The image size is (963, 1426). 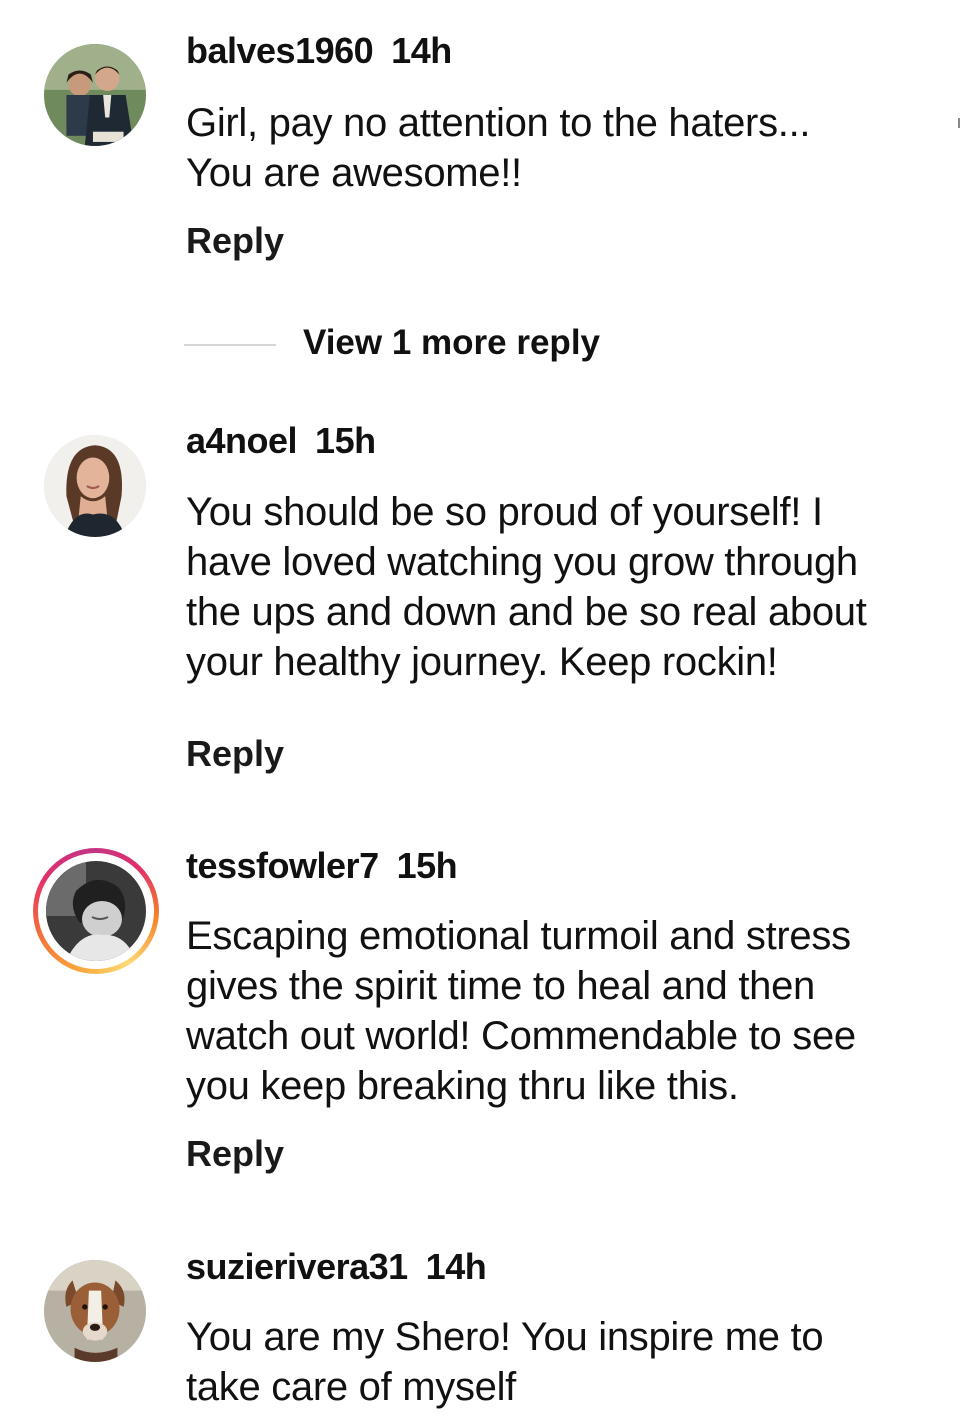 I want to click on comment-meta: suzierivera31 14h, so click(x=336, y=1267).